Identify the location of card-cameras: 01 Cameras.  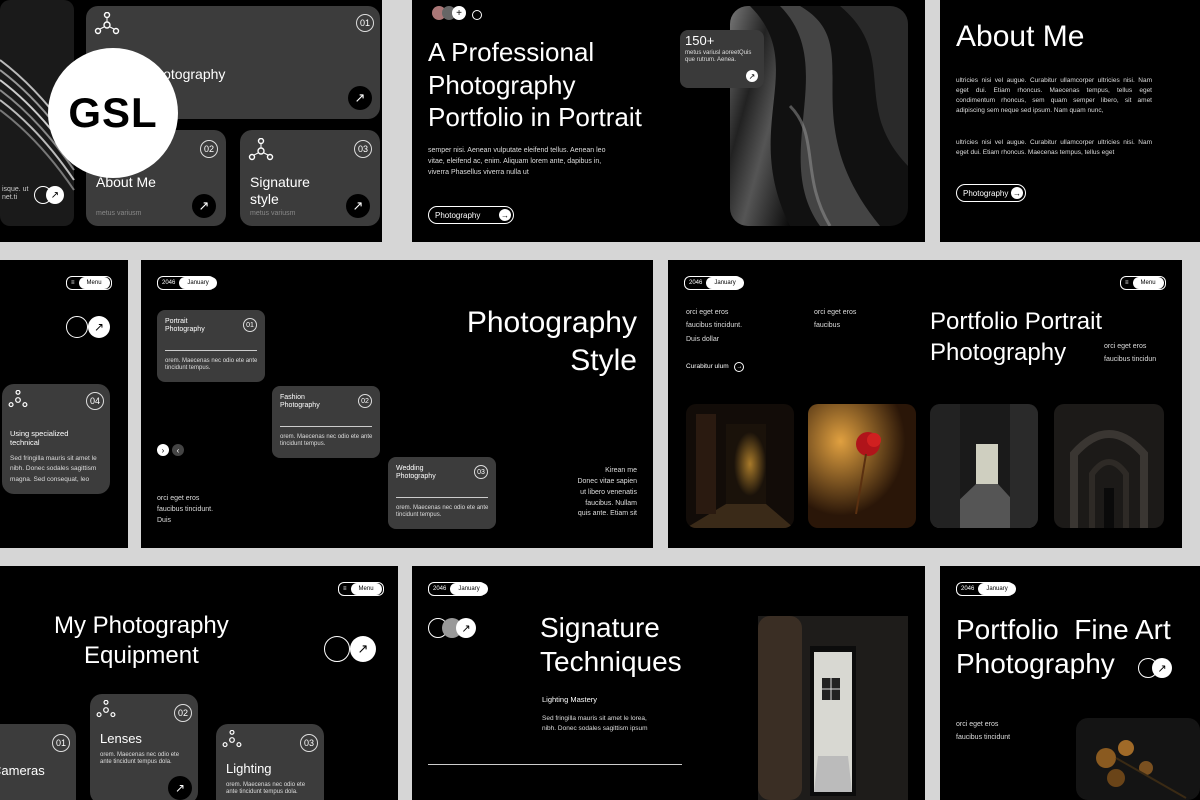
(38, 762).